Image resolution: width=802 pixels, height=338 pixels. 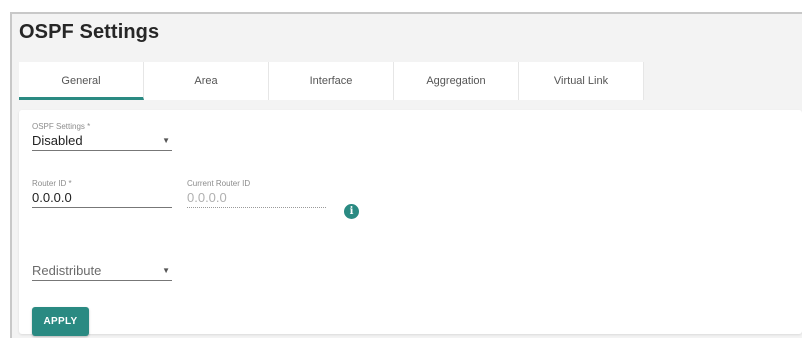 I want to click on ospf-settings-field: OSPF Settings * Disabled ▼, so click(x=102, y=136).